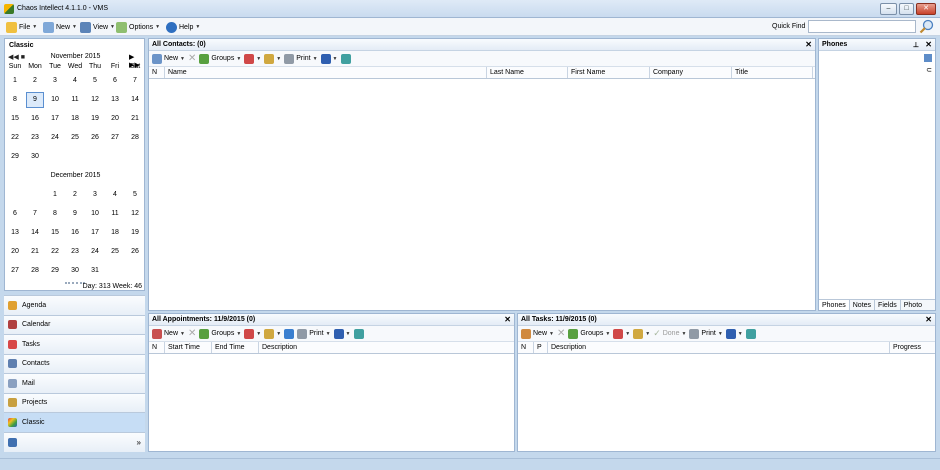  I want to click on calendar-day: 9, so click(75, 214).